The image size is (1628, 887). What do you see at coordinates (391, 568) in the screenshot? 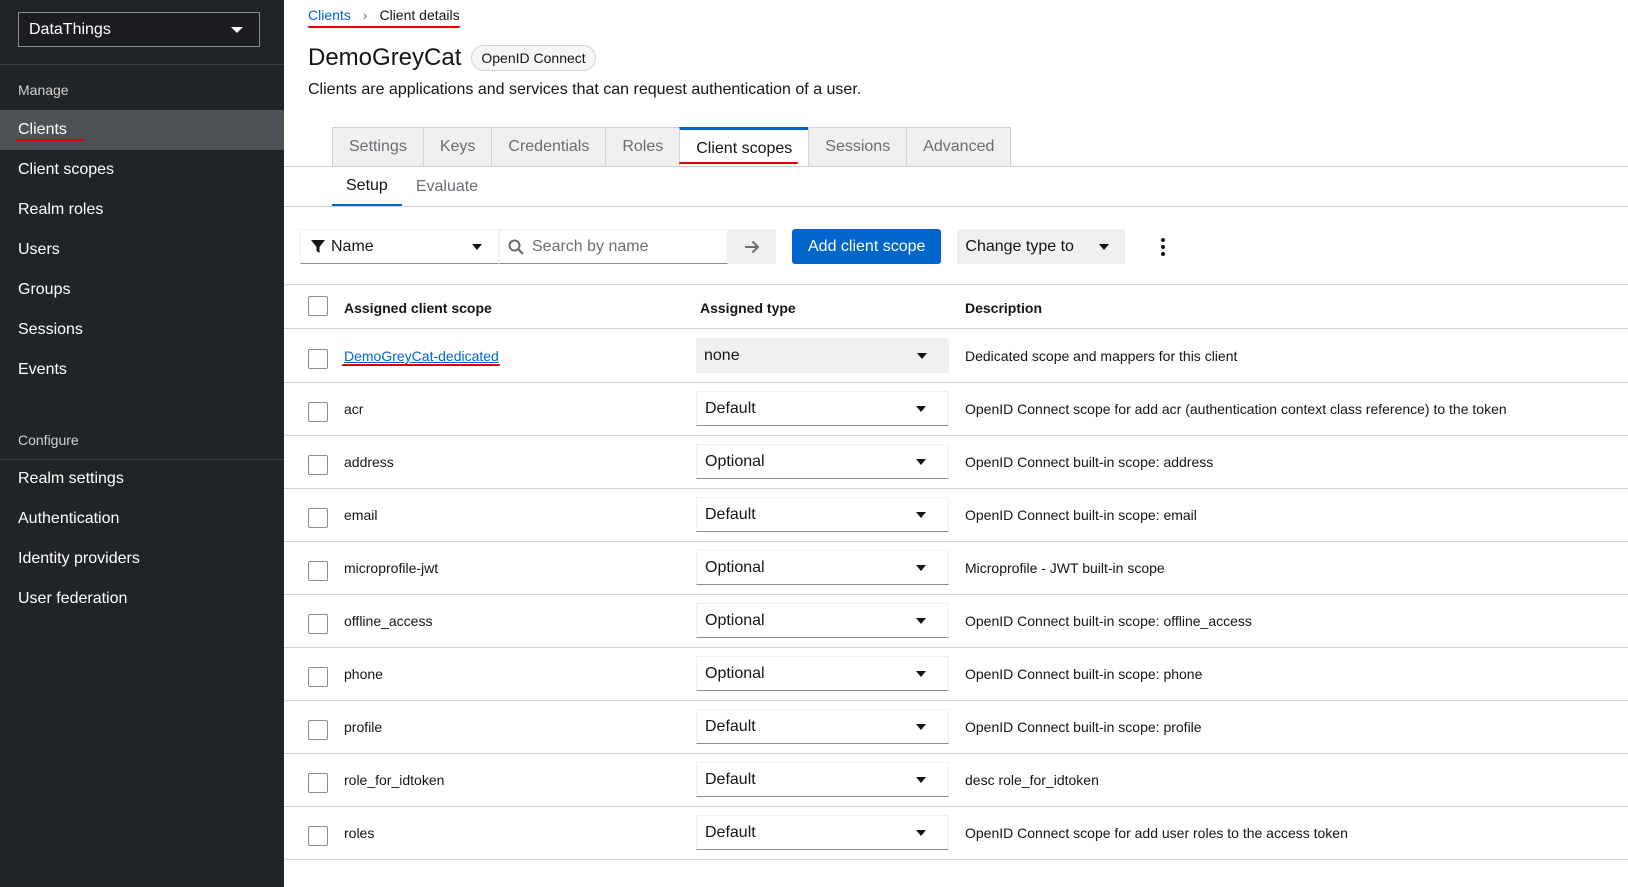
I see `scope-name-cell: microprofile-jwt` at bounding box center [391, 568].